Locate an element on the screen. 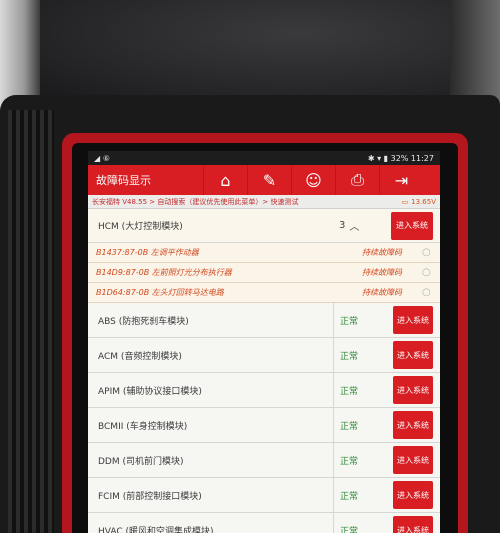 Image resolution: width=500 pixels, height=533 pixels. home-button: ⌂ is located at coordinates (225, 180).